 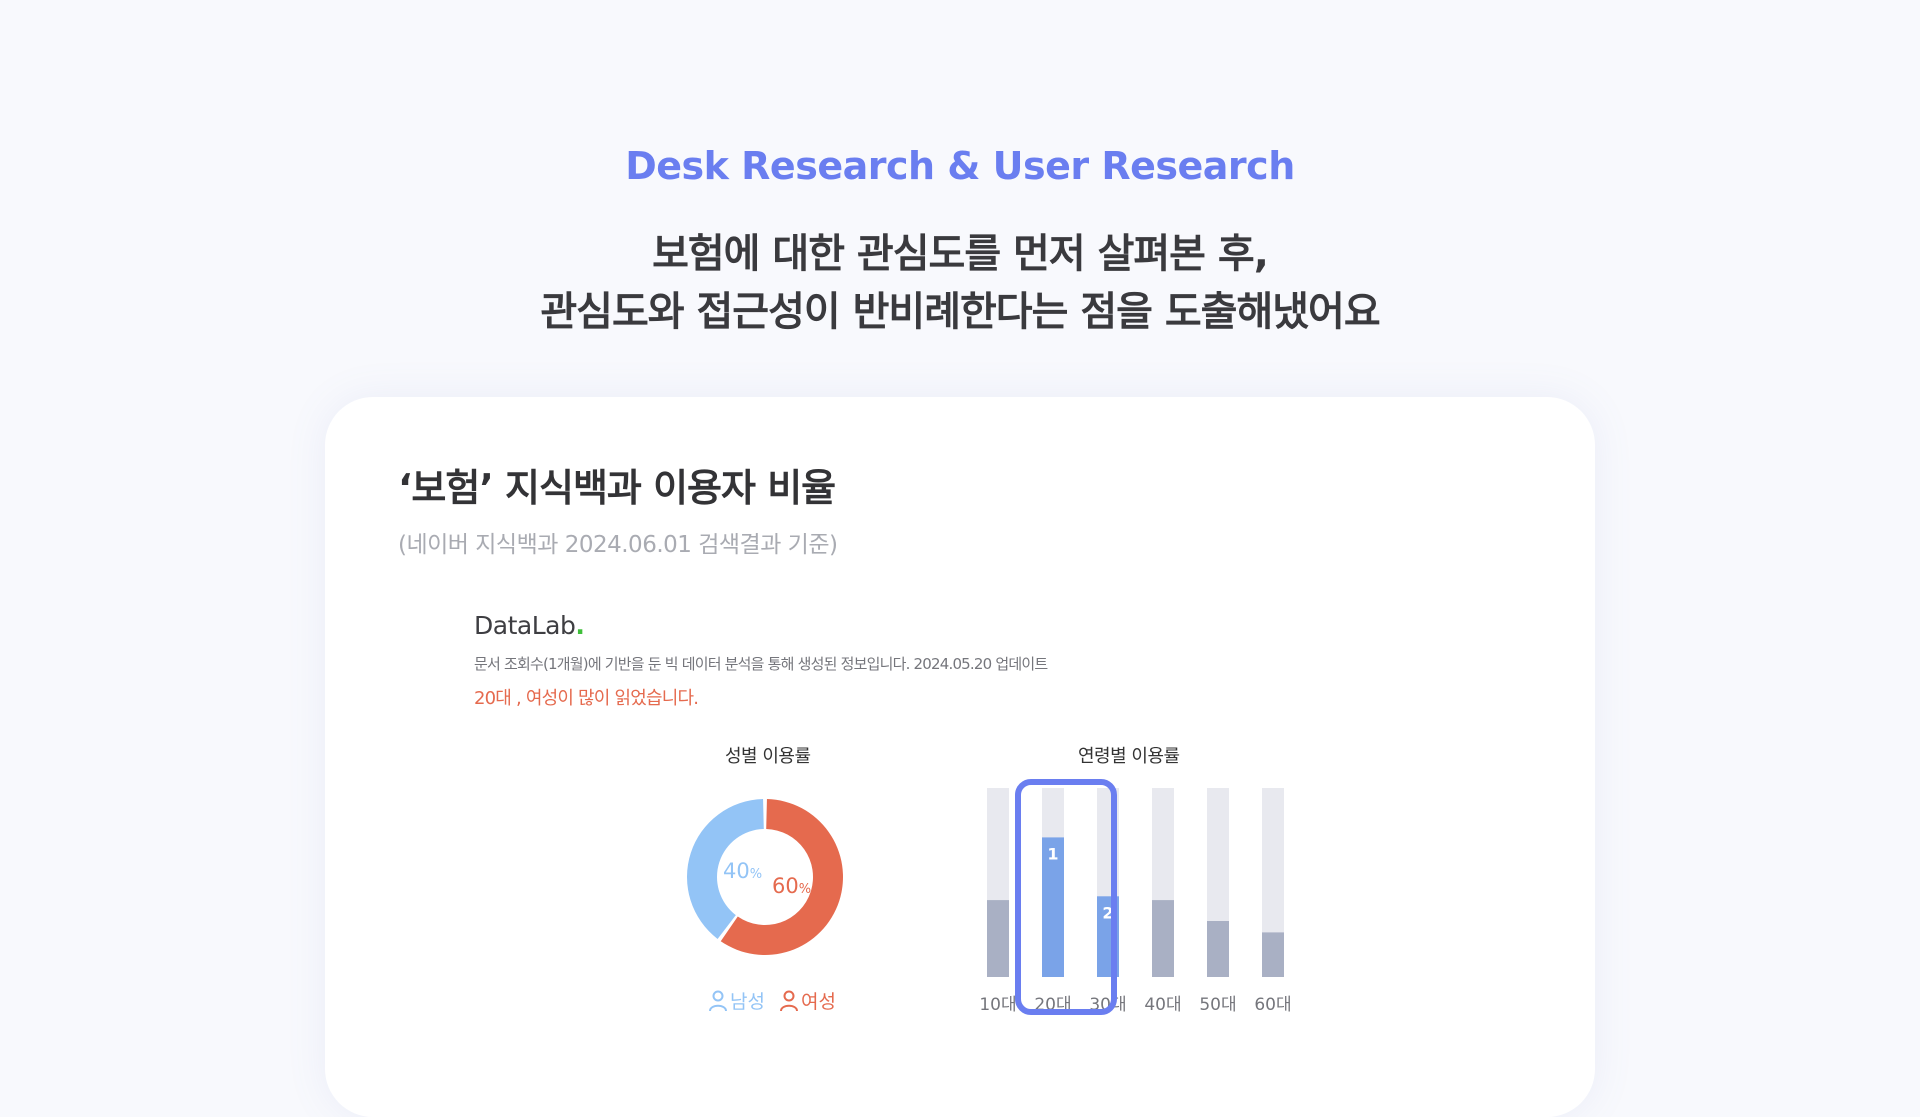 What do you see at coordinates (586, 698) in the screenshot?
I see `datalab-highlight: 20대 , 여성이 많이 읽었습니다.` at bounding box center [586, 698].